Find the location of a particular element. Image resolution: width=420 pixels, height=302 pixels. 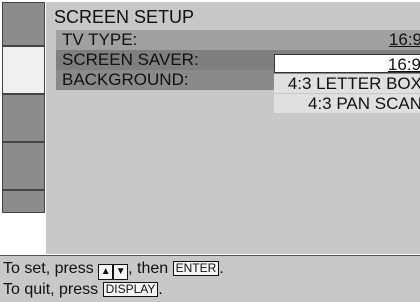

help-set-text: To set, press is located at coordinates (48, 268).